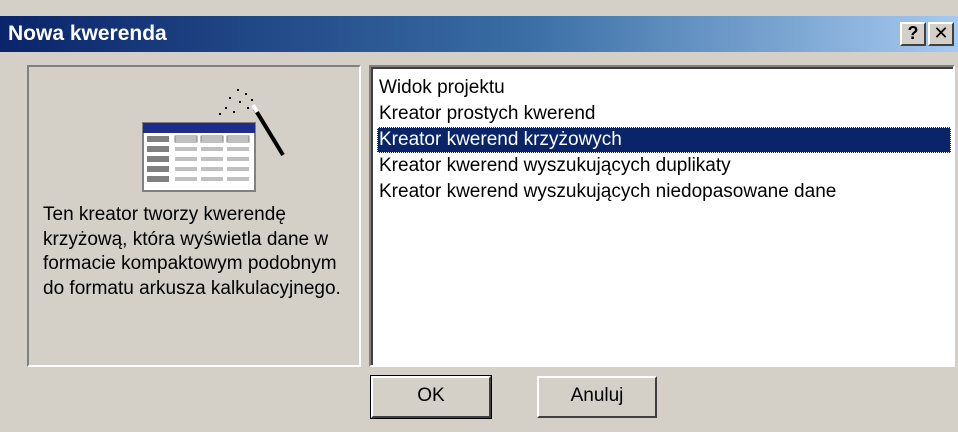  I want to click on dialog-title: Nowa kwerenda, so click(87, 33).